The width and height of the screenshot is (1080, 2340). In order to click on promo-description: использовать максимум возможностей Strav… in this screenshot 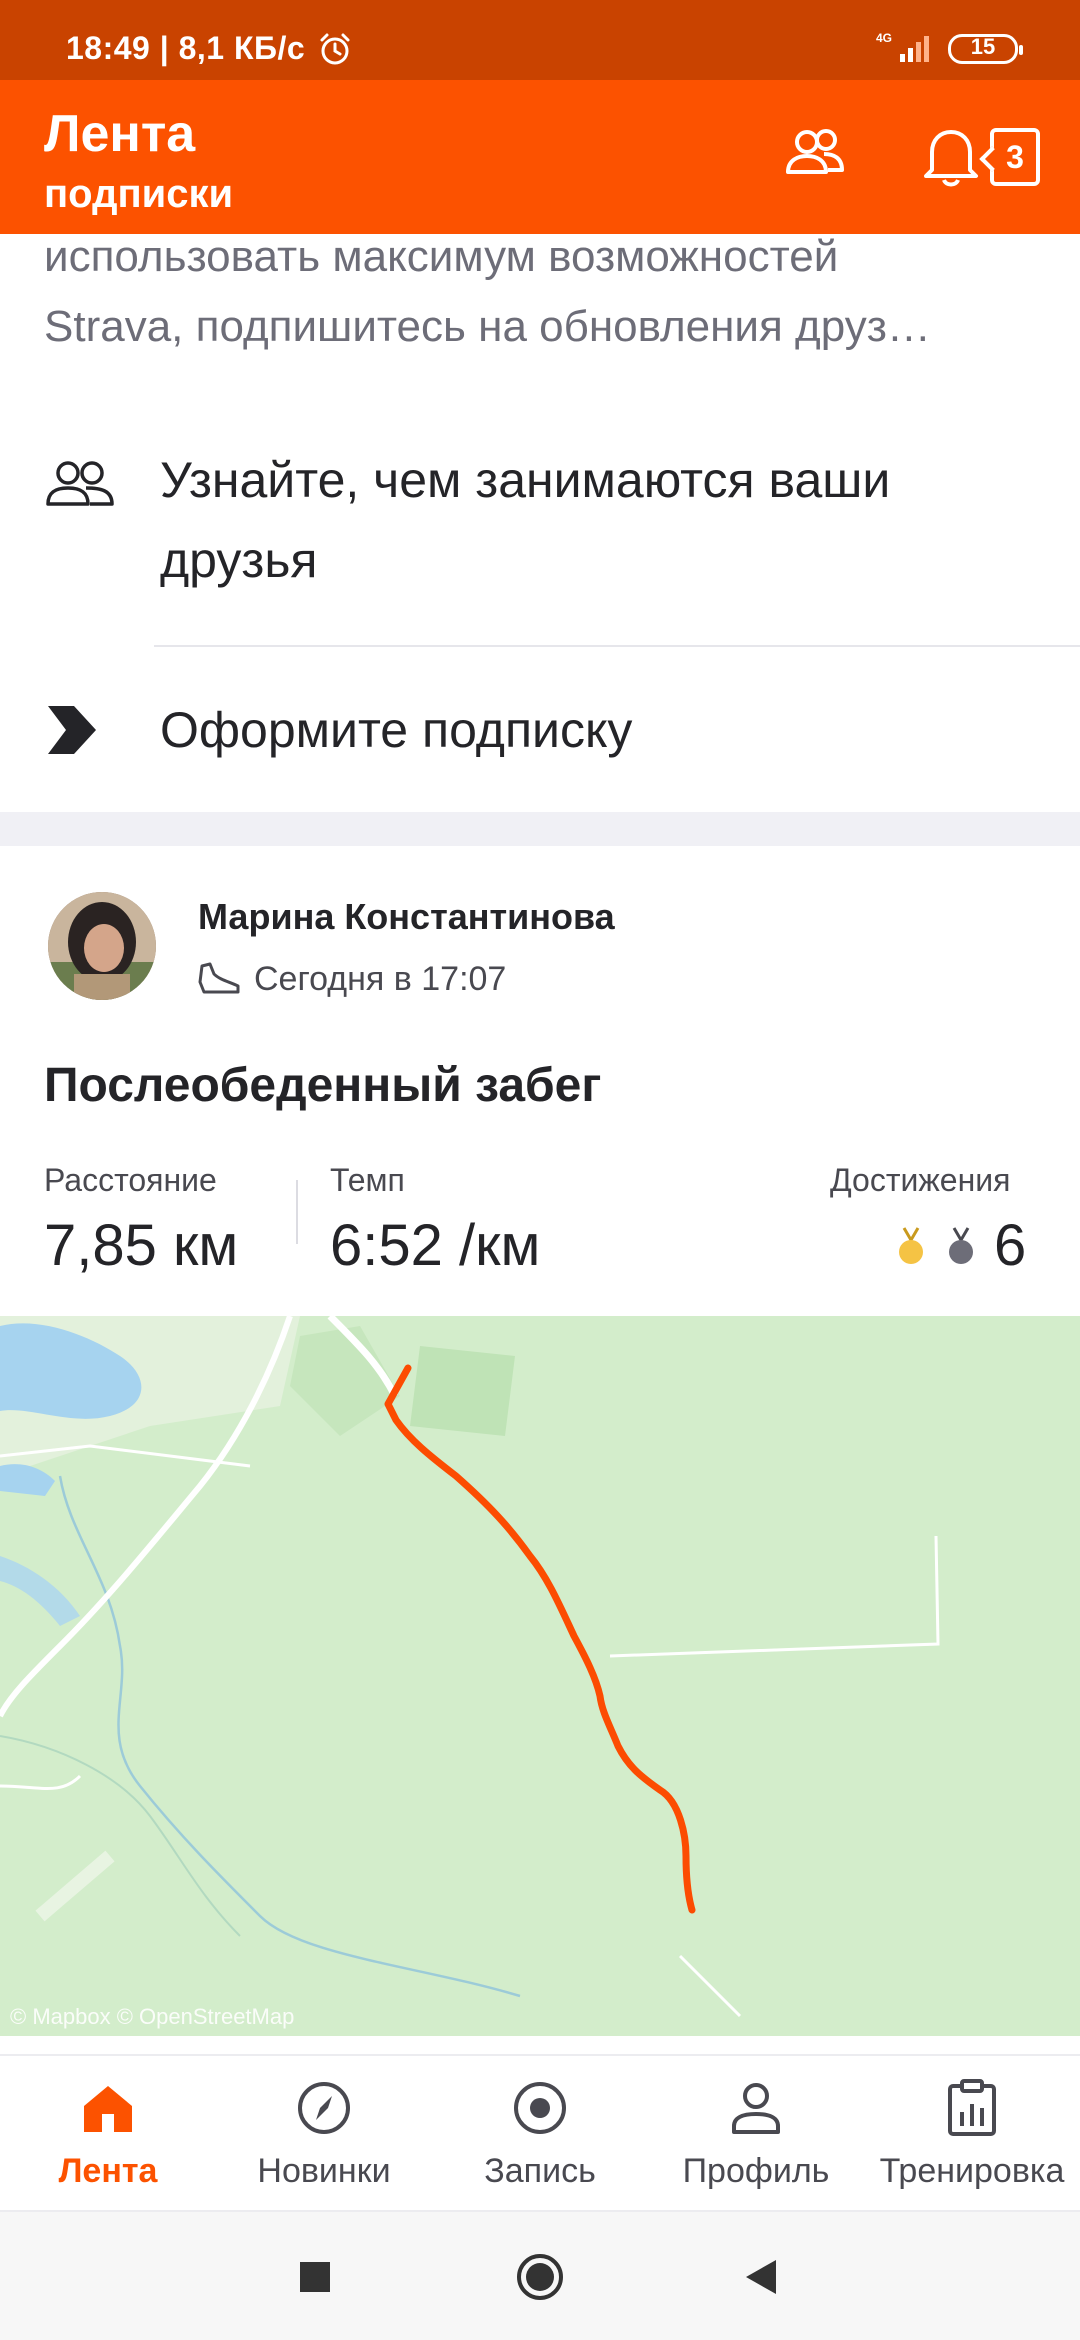, I will do `click(487, 291)`.